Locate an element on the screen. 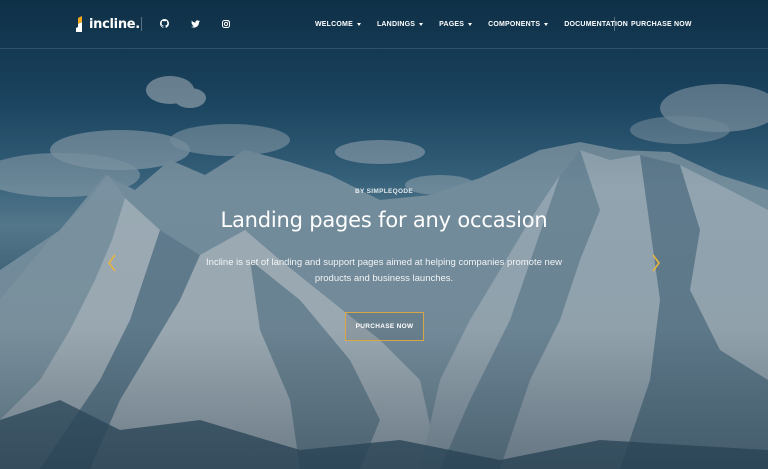  hero-eyebrow: BY SIMPLEQODE is located at coordinates (384, 191).